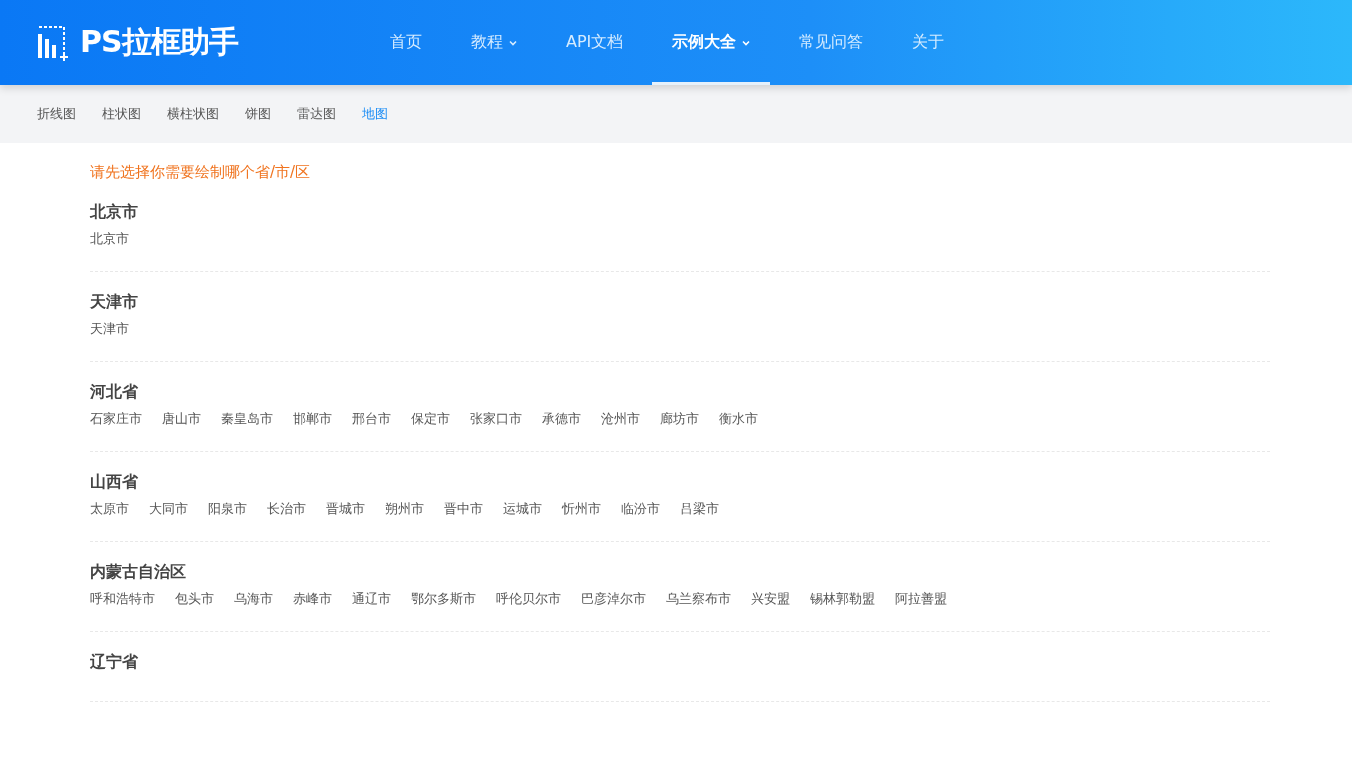 The image size is (1352, 760). I want to click on city-link: 晋中市, so click(463, 509).